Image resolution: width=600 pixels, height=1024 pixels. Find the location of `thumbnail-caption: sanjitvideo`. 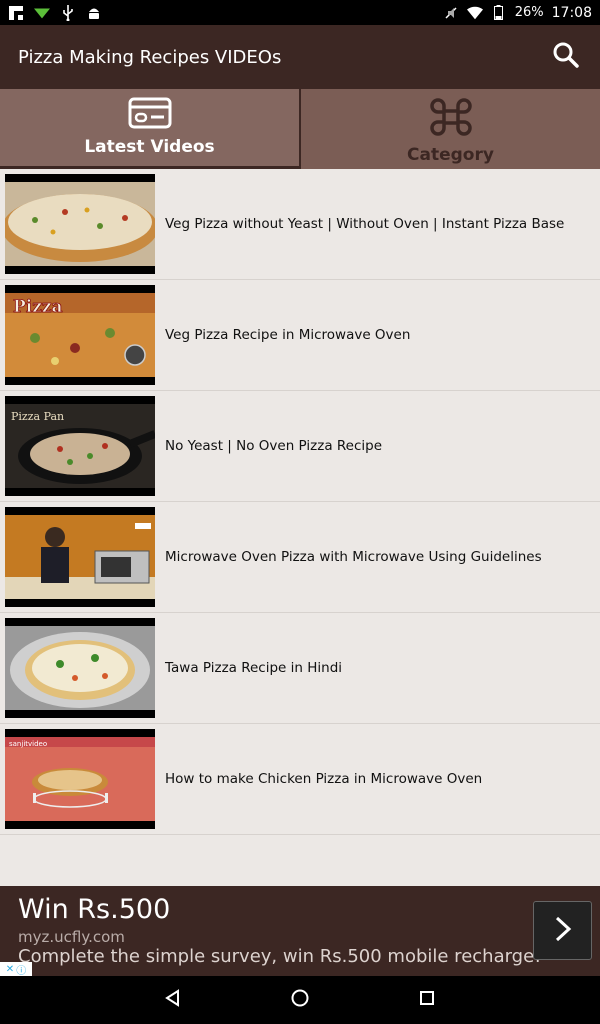

thumbnail-caption: sanjitvideo is located at coordinates (28, 744).